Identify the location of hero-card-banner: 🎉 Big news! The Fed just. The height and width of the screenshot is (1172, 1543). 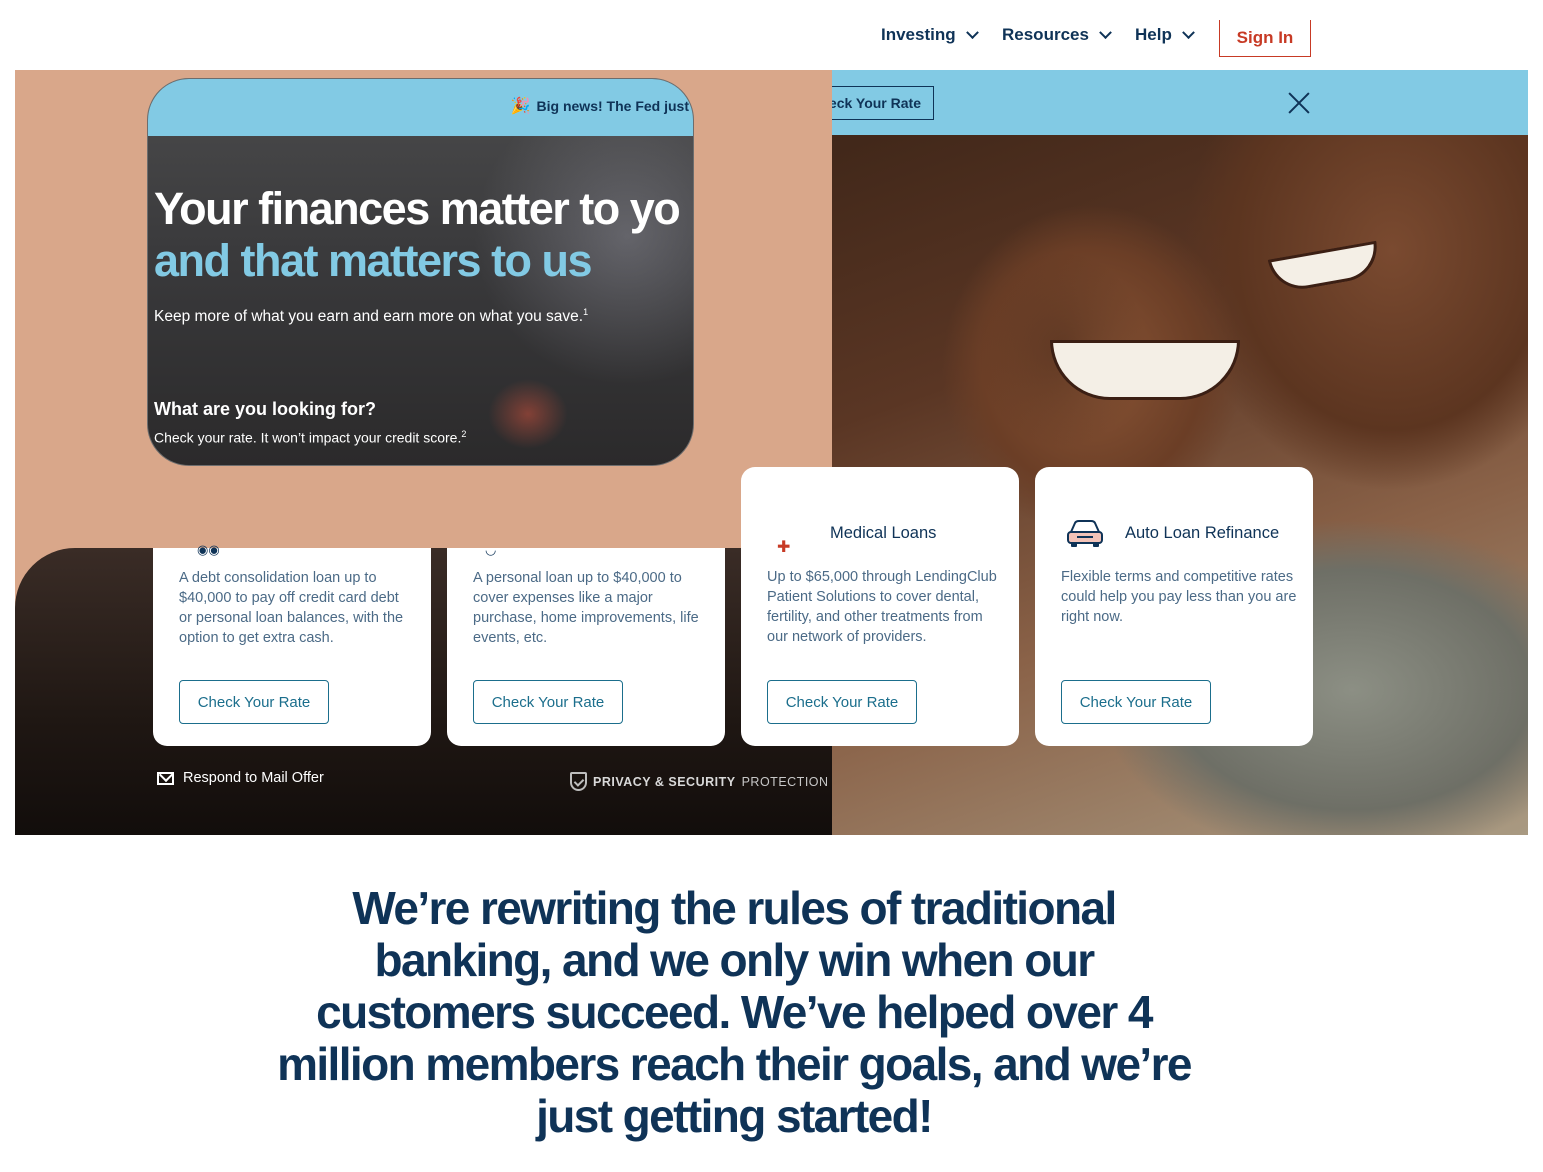
(420, 107).